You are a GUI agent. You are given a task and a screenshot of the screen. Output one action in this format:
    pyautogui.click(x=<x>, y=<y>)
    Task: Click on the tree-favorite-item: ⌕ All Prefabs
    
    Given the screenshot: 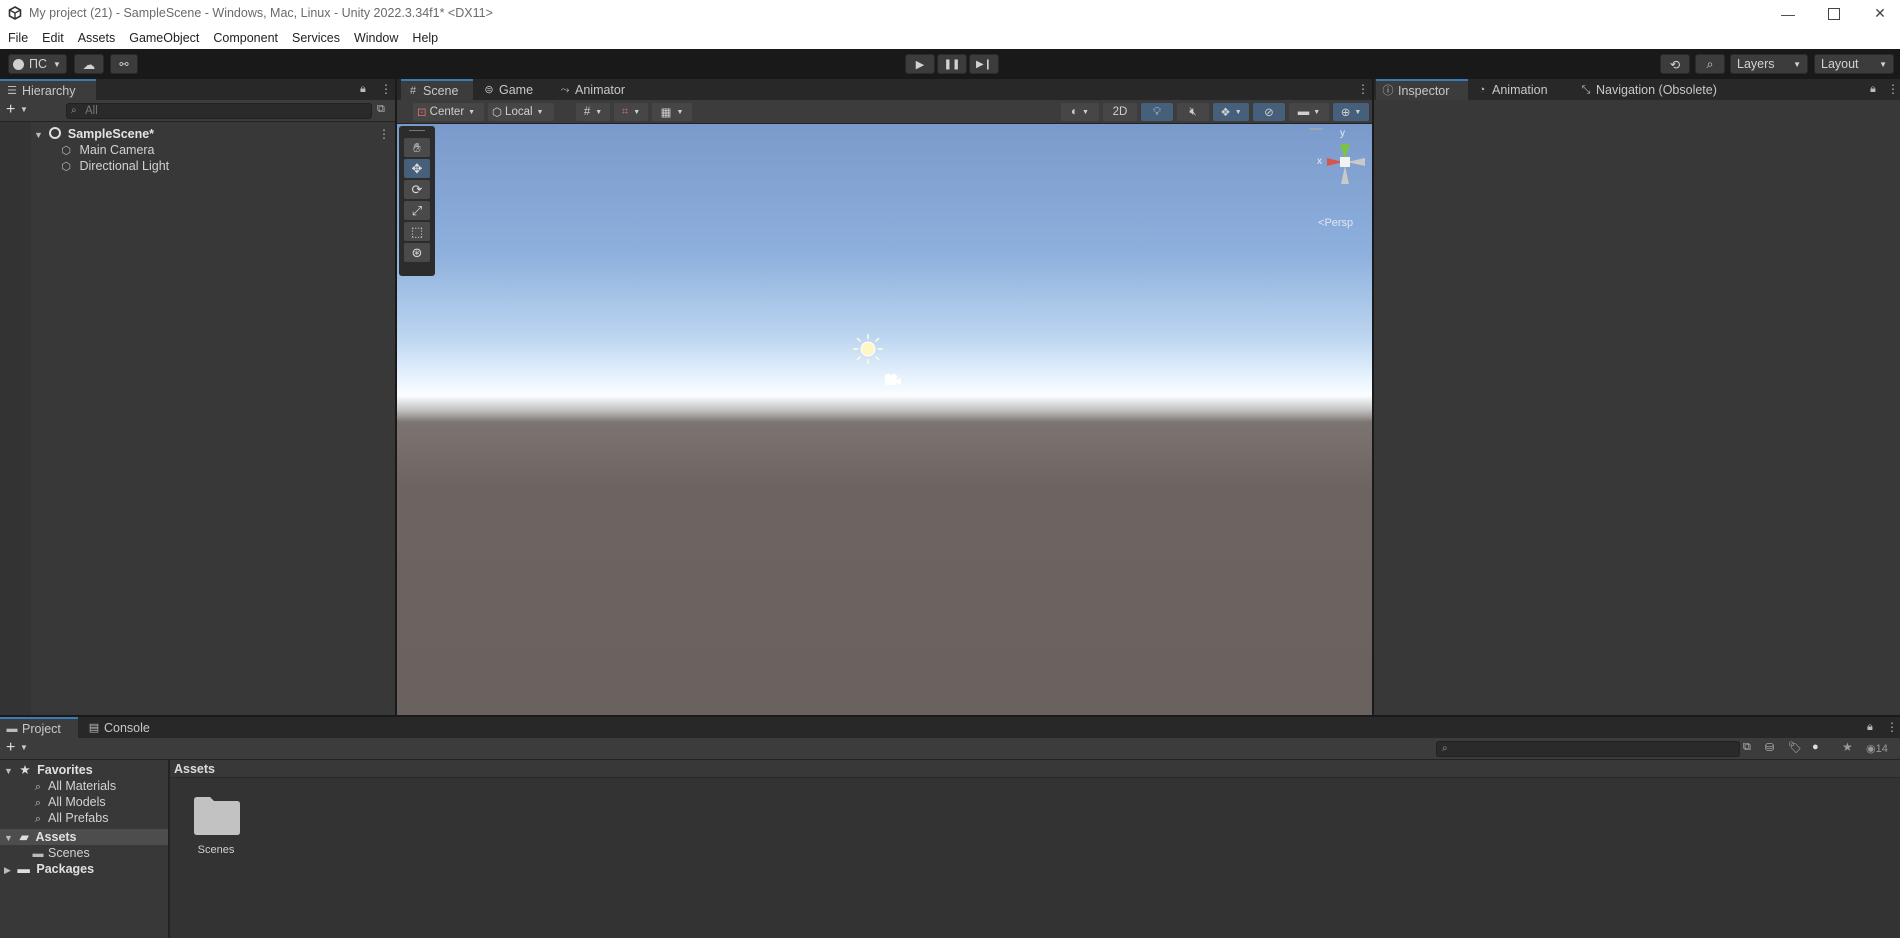 What is the action you would take?
    pyautogui.click(x=70, y=818)
    